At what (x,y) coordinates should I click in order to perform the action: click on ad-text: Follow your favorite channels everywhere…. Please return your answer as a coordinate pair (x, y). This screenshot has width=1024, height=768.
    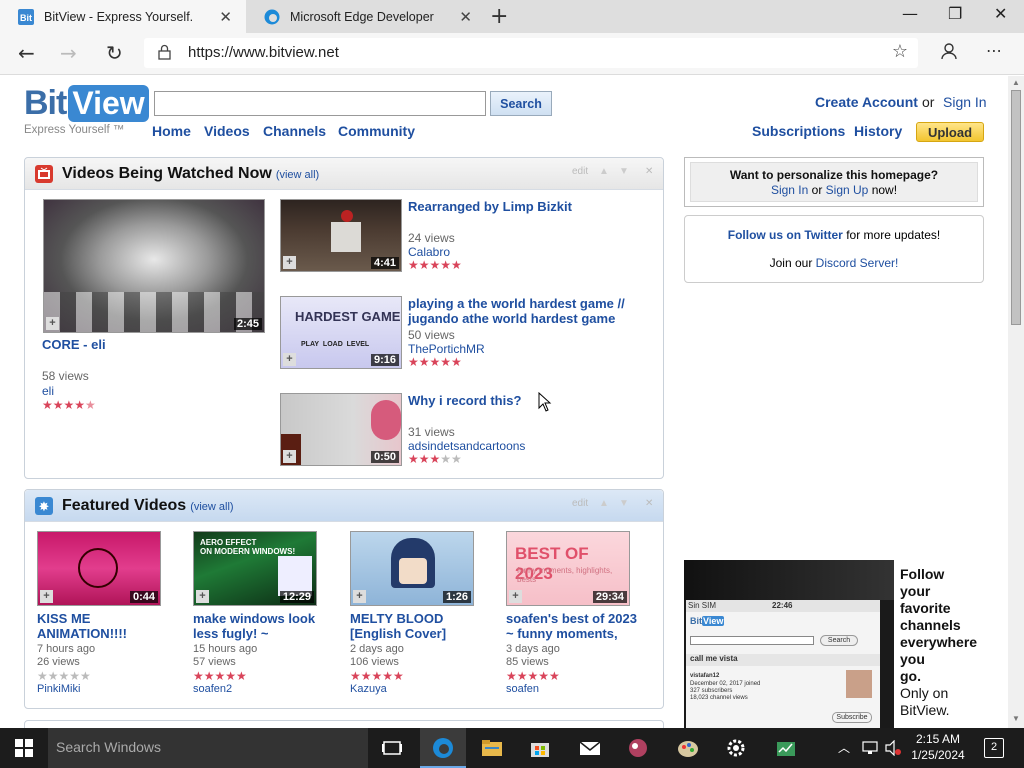
    Looking at the image, I should click on (938, 642).